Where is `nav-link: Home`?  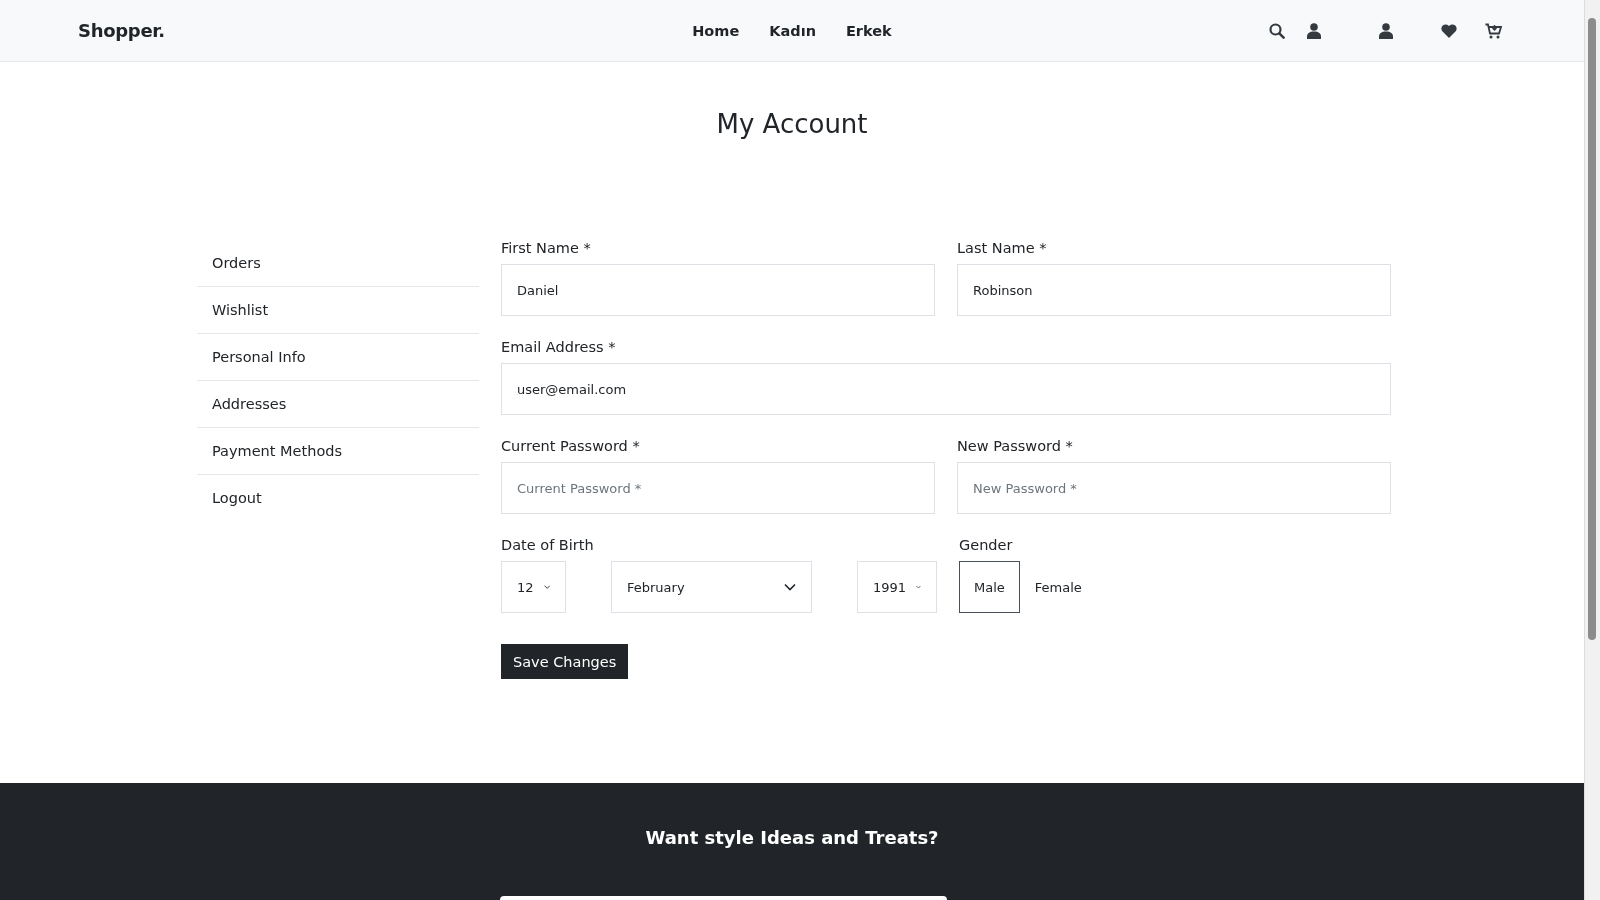
nav-link: Home is located at coordinates (716, 30).